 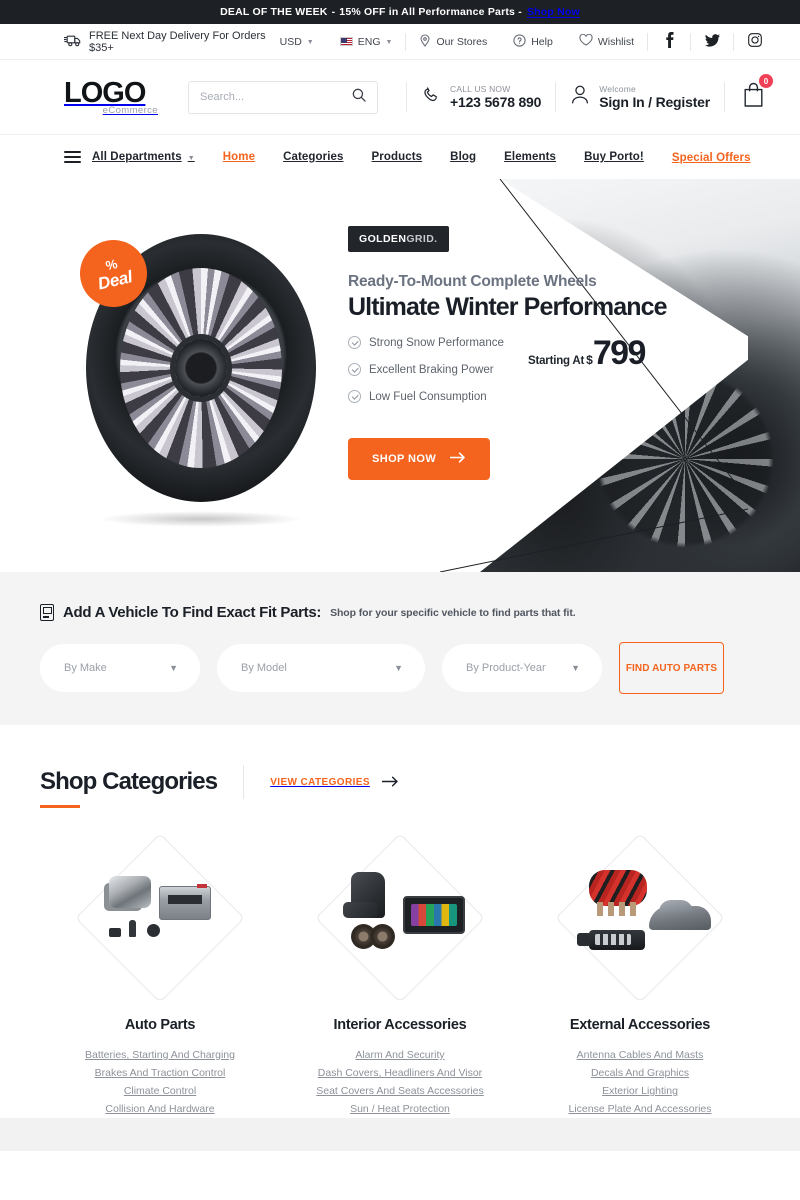 I want to click on auto-parts-image, so click(x=160, y=918).